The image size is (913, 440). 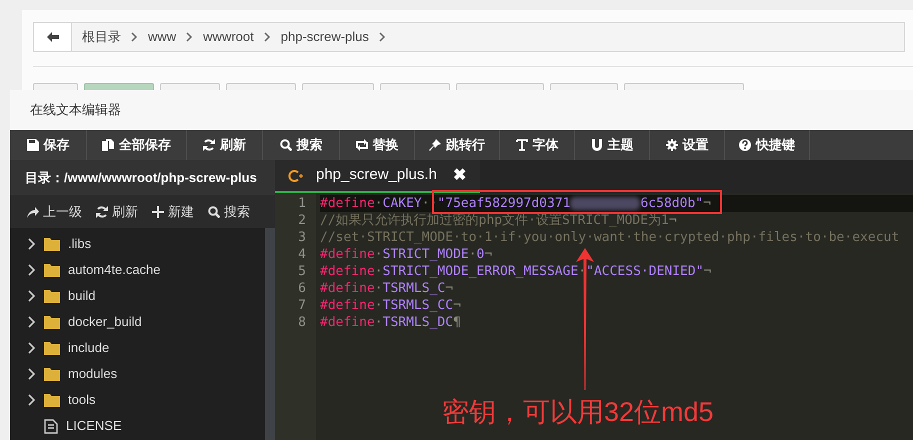 What do you see at coordinates (137, 244) in the screenshot?
I see `file-tree-item: .libs` at bounding box center [137, 244].